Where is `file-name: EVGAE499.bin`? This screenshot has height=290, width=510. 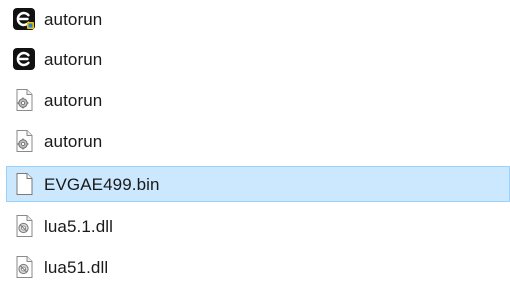
file-name: EVGAE499.bin is located at coordinates (102, 184).